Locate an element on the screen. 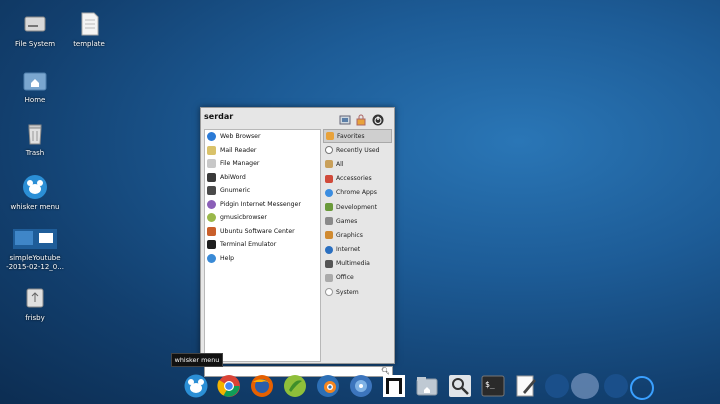 The width and height of the screenshot is (720, 404). logout-button is located at coordinates (378, 118).